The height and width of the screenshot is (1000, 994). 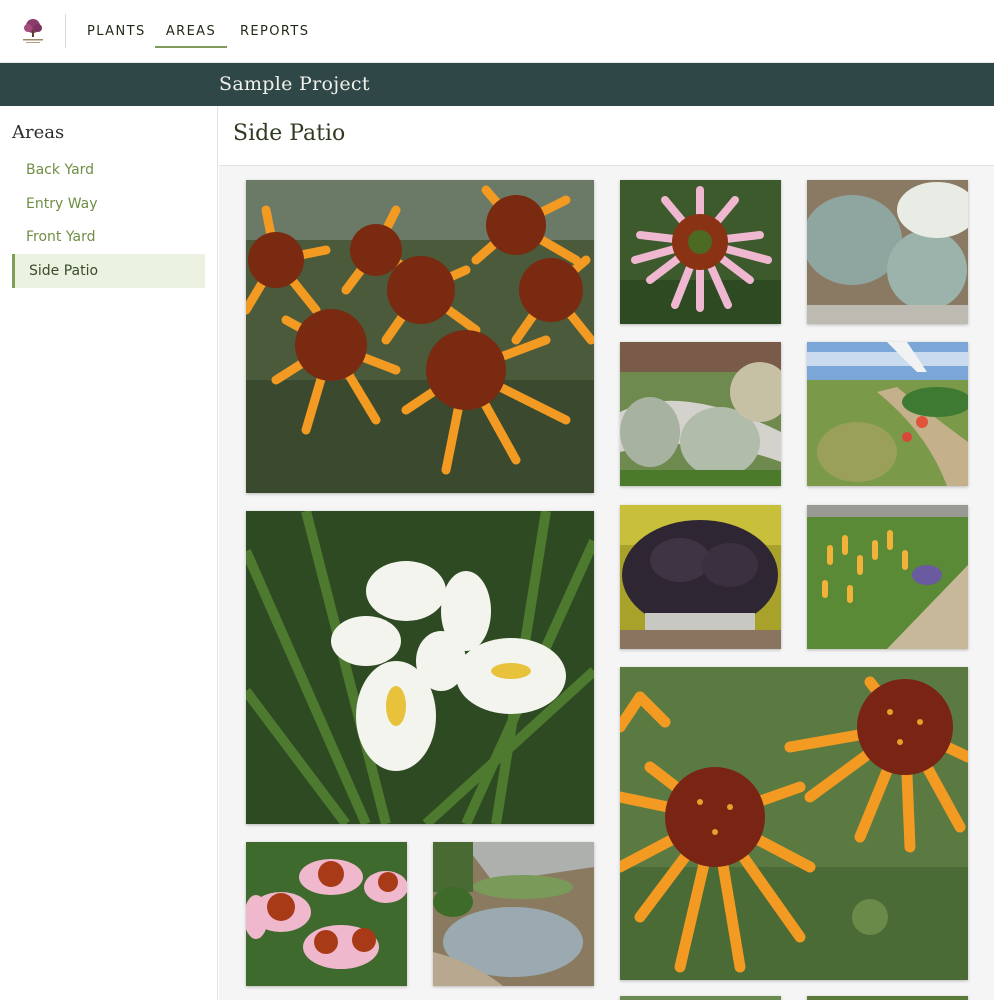 What do you see at coordinates (700, 414) in the screenshot?
I see `ornamental-grasses-border-photo` at bounding box center [700, 414].